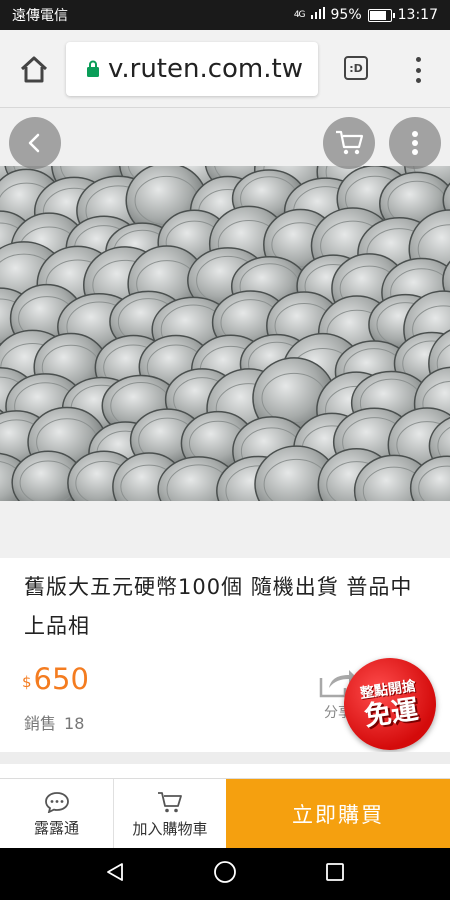  I want to click on back-arrow-icon, so click(35, 143).